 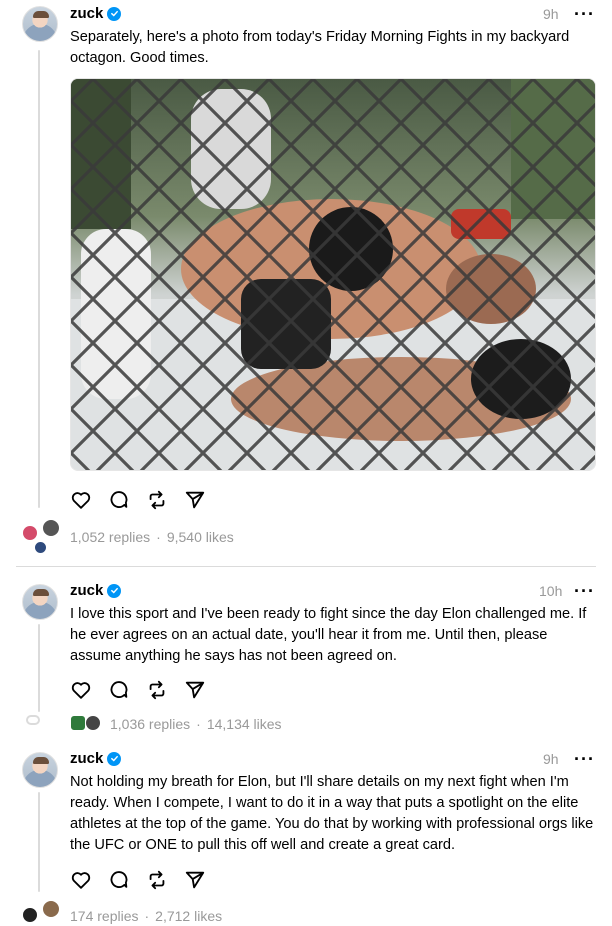 What do you see at coordinates (150, 724) in the screenshot?
I see `replies-count: 1,036 replies` at bounding box center [150, 724].